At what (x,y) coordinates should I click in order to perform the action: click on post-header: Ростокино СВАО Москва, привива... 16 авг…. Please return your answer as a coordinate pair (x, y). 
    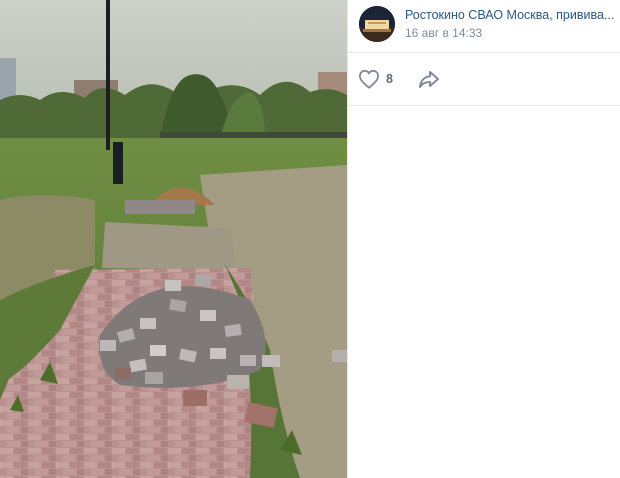
    Looking at the image, I should click on (484, 26).